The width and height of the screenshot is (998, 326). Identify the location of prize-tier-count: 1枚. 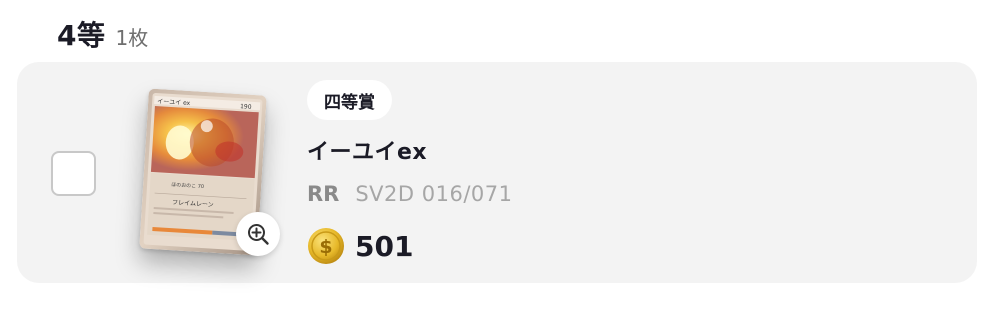
(132, 38).